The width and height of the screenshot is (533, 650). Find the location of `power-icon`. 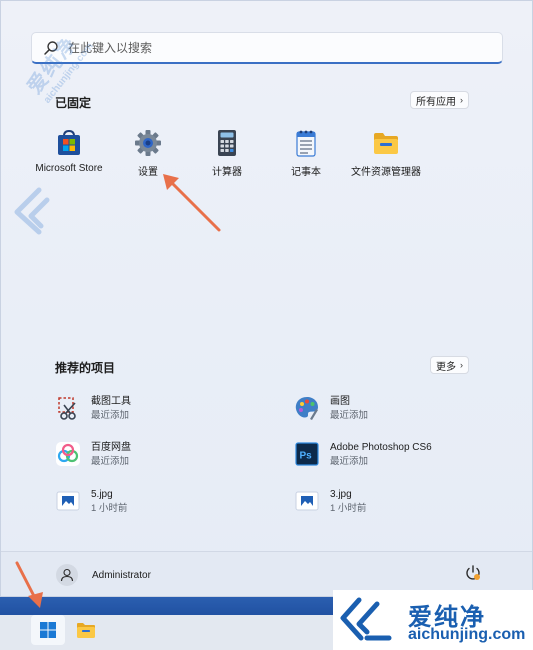

power-icon is located at coordinates (473, 573).